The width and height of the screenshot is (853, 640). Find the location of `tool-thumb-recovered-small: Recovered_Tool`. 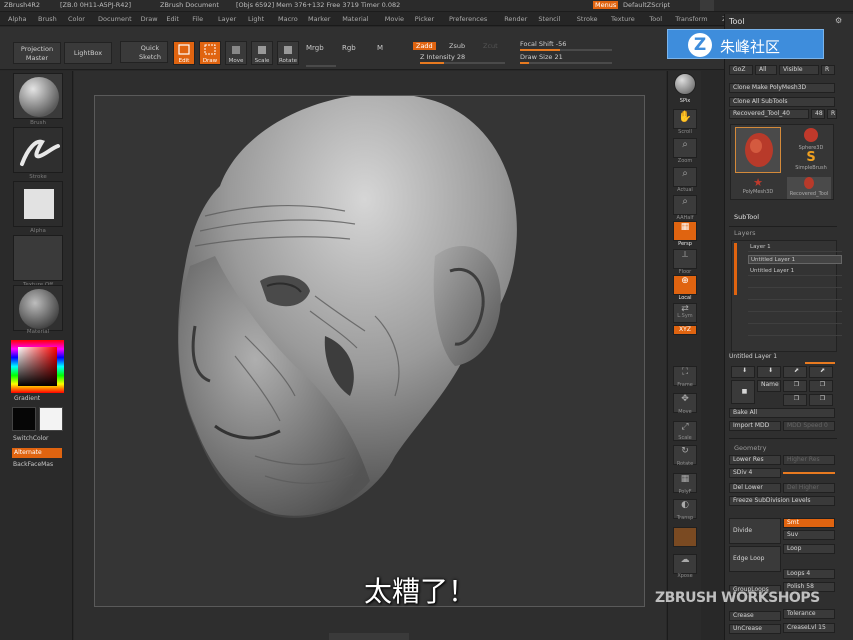

tool-thumb-recovered-small: Recovered_Tool is located at coordinates (809, 188).